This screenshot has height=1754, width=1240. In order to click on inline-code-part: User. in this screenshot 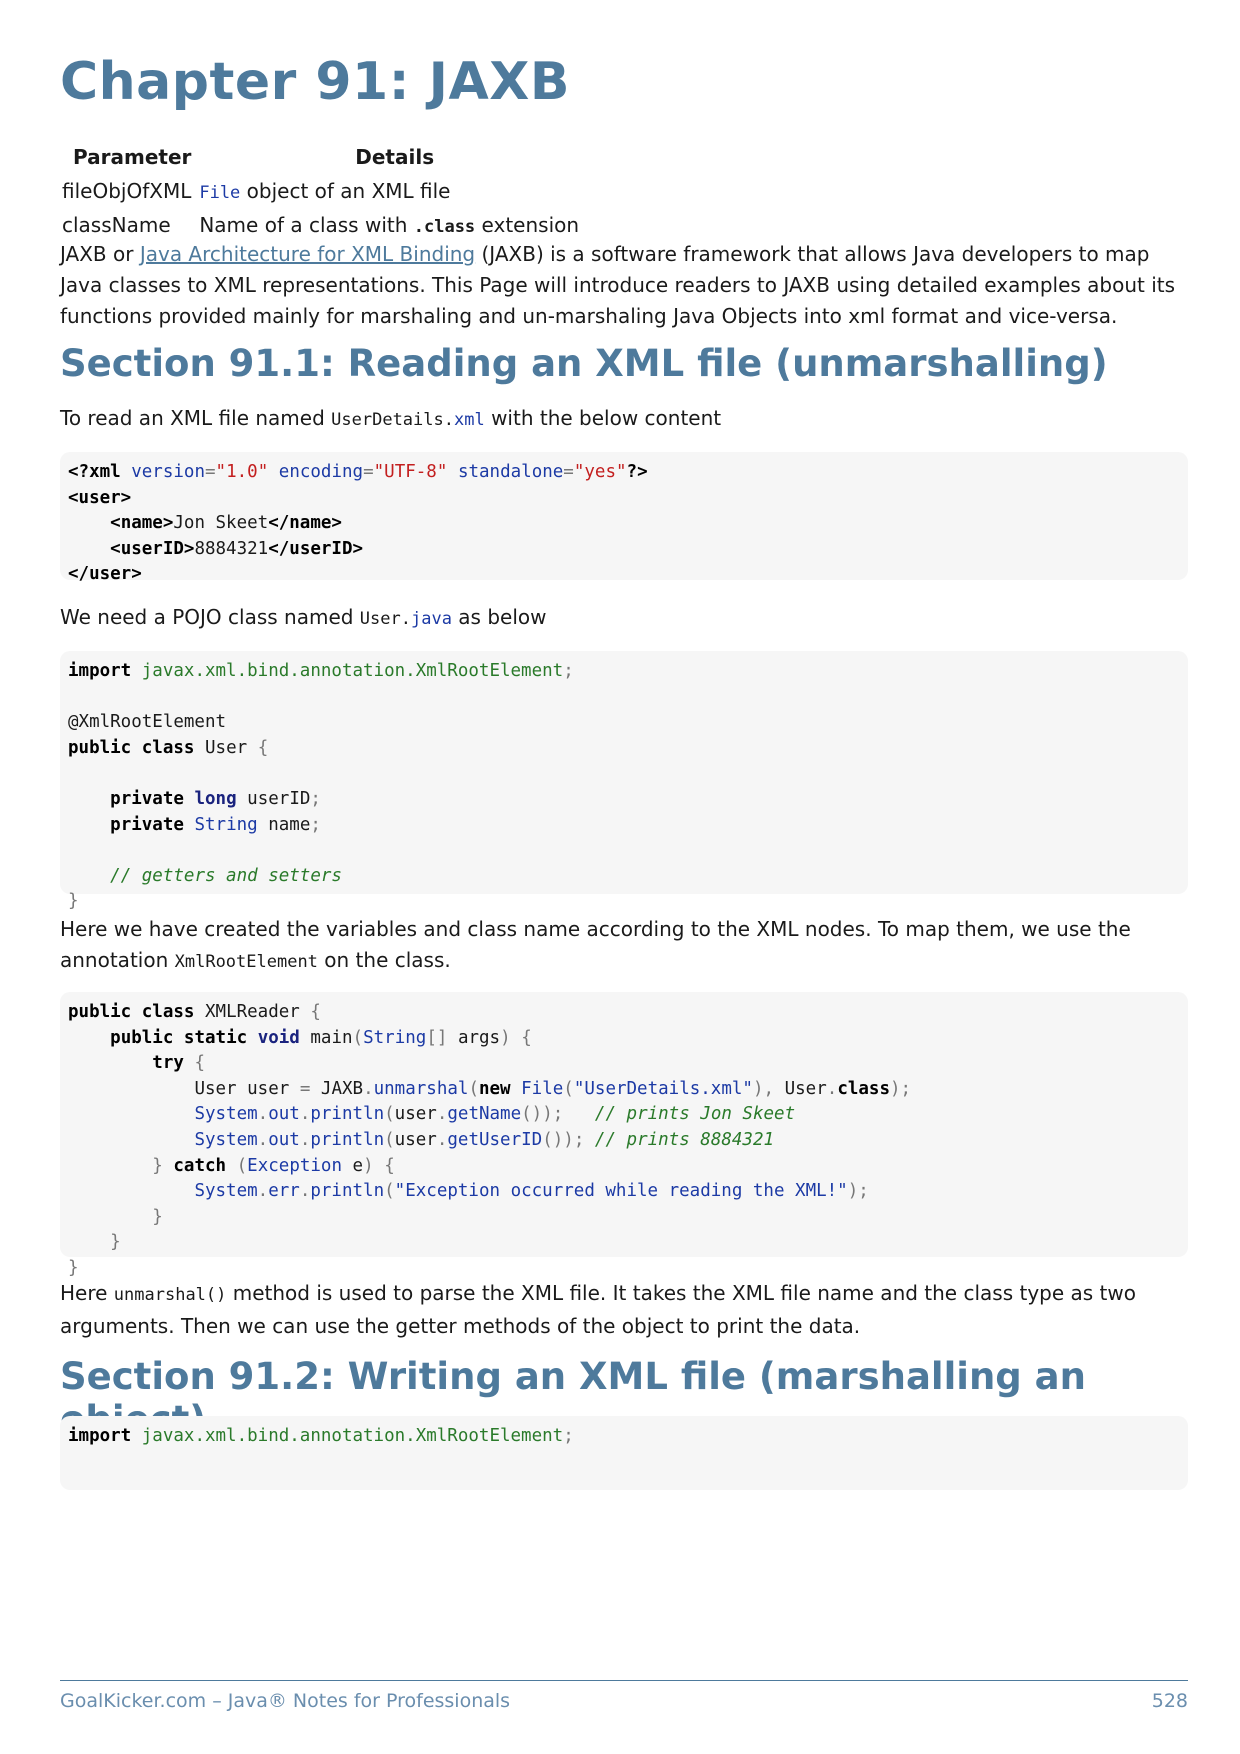, I will do `click(385, 619)`.